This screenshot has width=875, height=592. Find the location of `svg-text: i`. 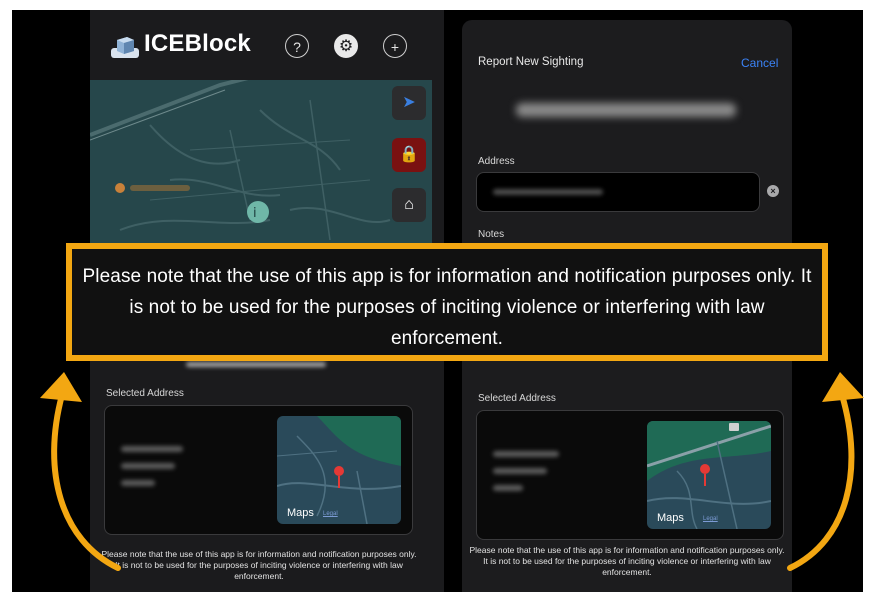

svg-text: i is located at coordinates (255, 213).